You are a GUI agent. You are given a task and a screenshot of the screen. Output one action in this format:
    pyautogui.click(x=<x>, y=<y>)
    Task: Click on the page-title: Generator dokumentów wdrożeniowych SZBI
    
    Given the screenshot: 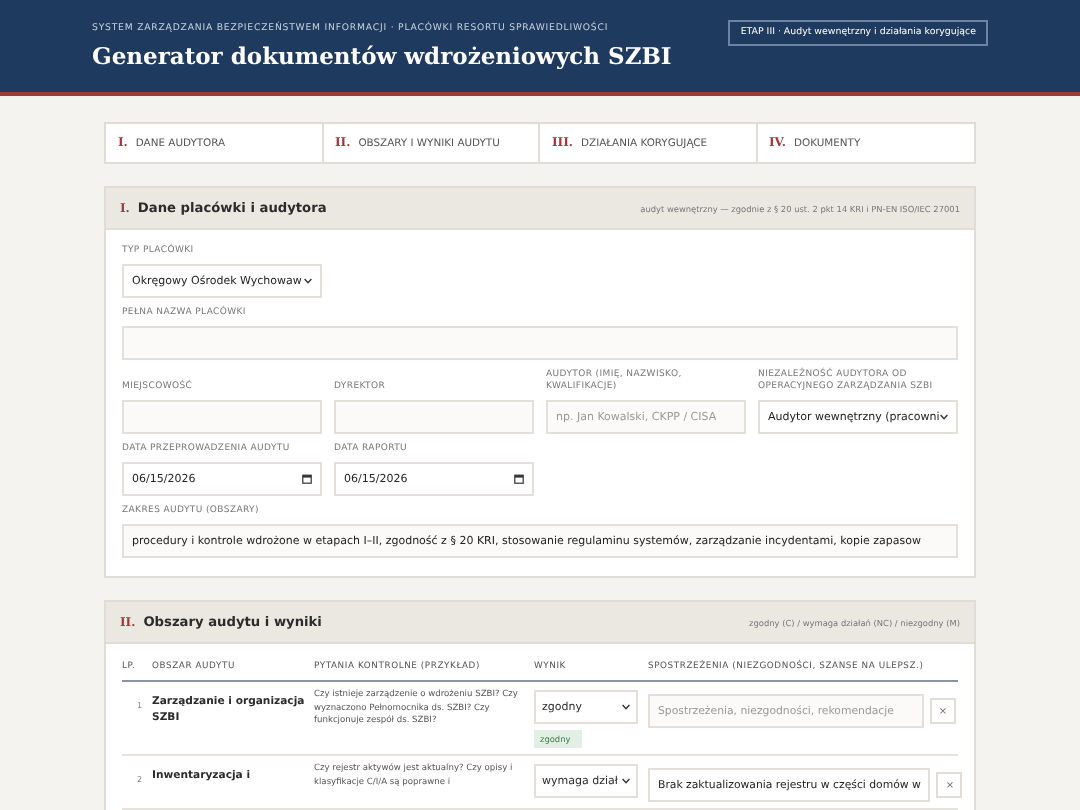 What is the action you would take?
    pyautogui.click(x=382, y=55)
    